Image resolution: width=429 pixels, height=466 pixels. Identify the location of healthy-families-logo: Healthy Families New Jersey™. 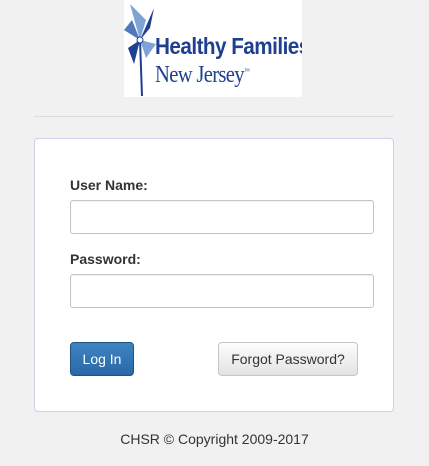
(213, 48).